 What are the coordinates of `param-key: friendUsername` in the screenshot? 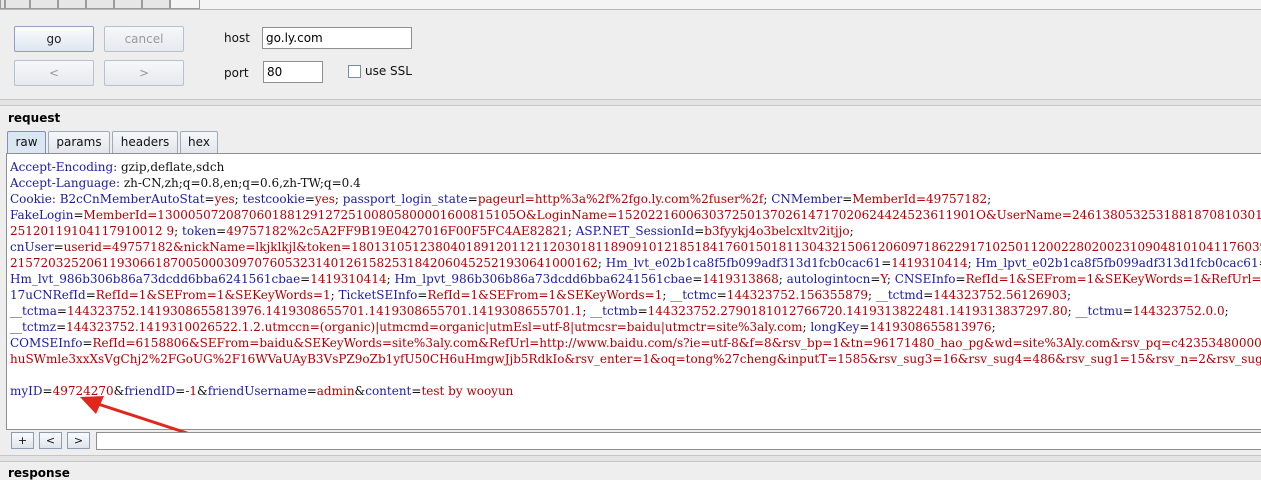 It's located at (257, 391).